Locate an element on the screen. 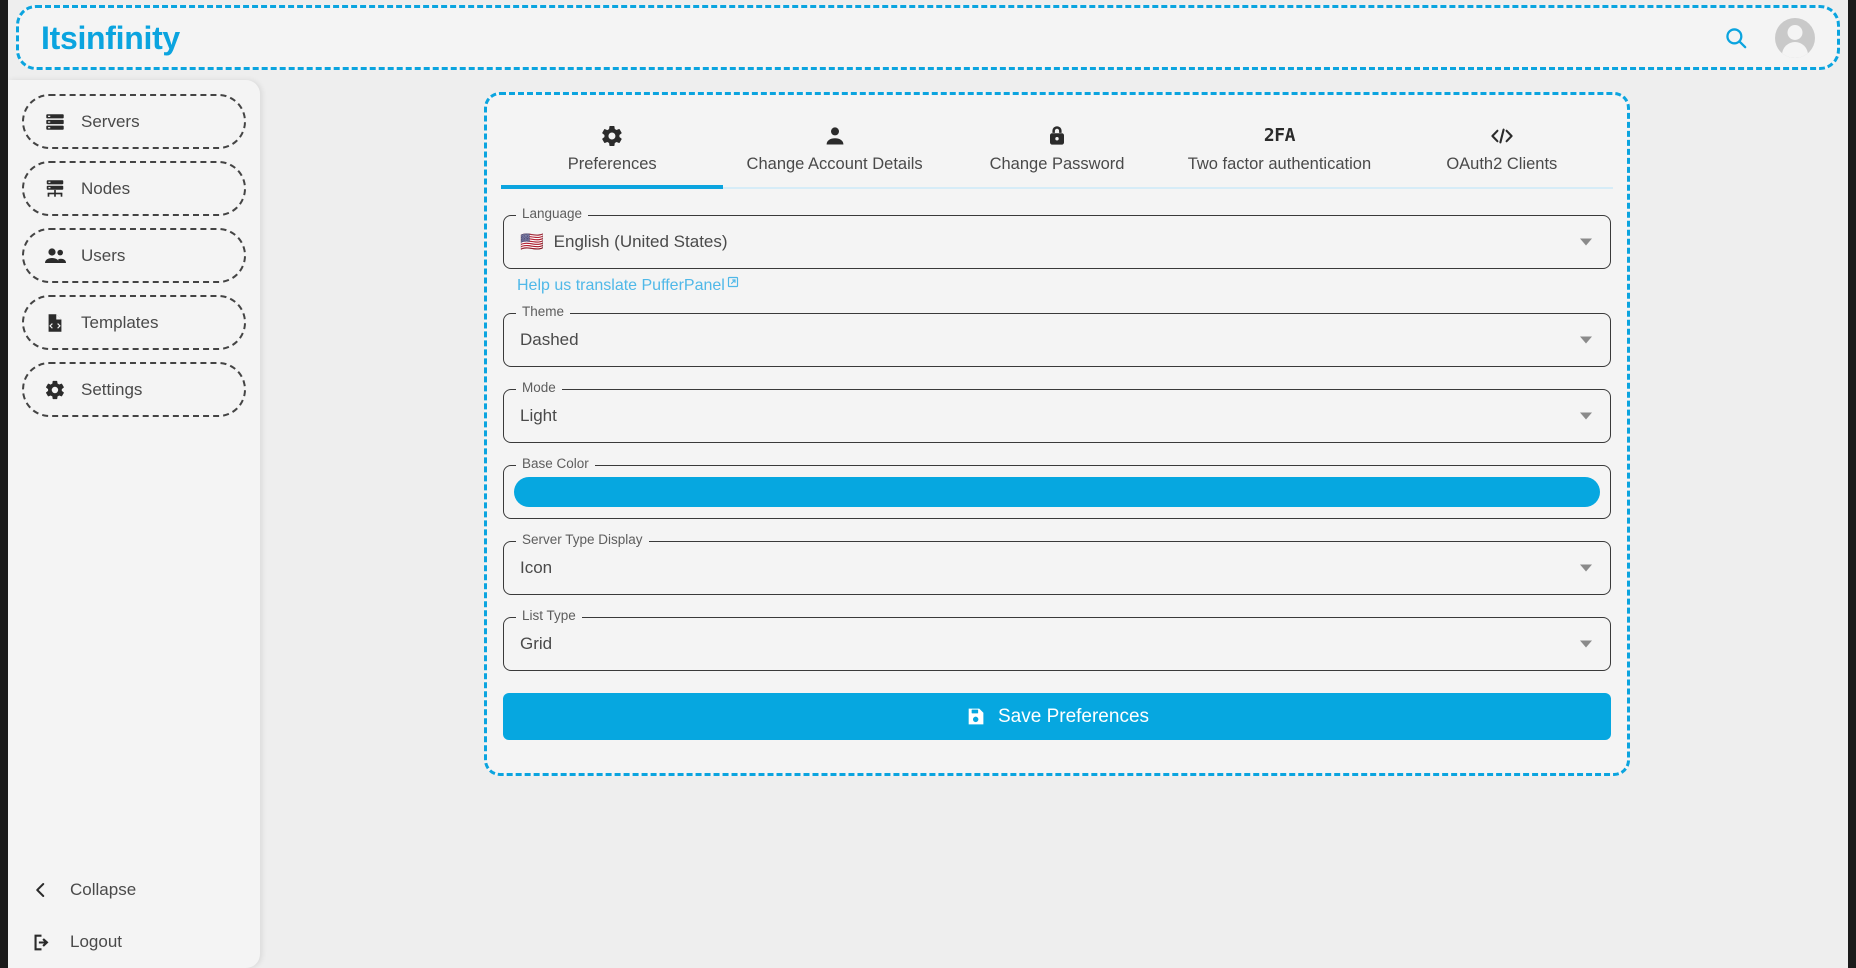 This screenshot has width=1856, height=968. tab-label: Change Account Details is located at coordinates (834, 163).